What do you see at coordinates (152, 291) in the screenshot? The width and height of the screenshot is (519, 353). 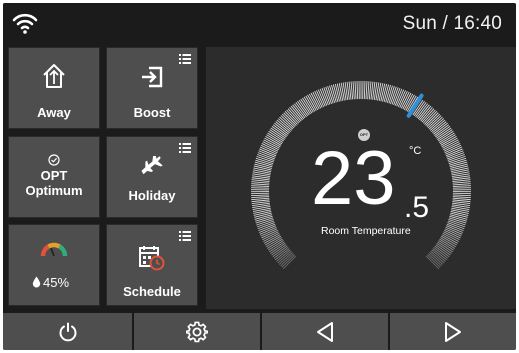 I see `schedule-label: Schedule` at bounding box center [152, 291].